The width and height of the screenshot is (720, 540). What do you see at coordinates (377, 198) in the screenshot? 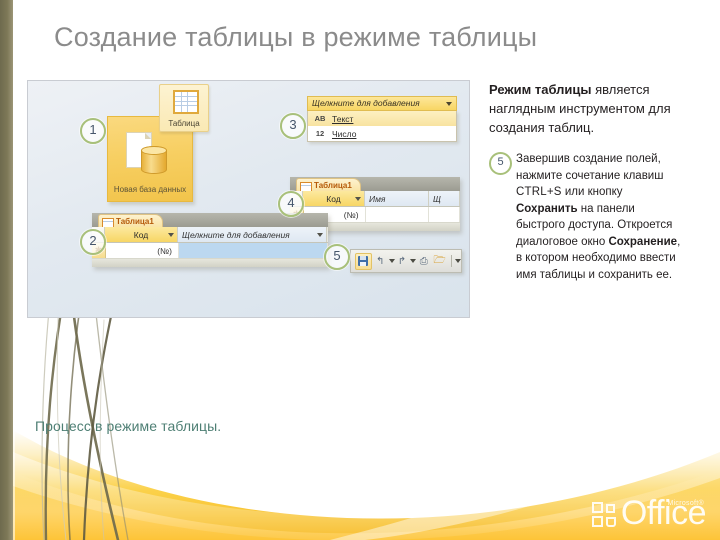
I see `column-header-imya-4-label: Имя` at bounding box center [377, 198].